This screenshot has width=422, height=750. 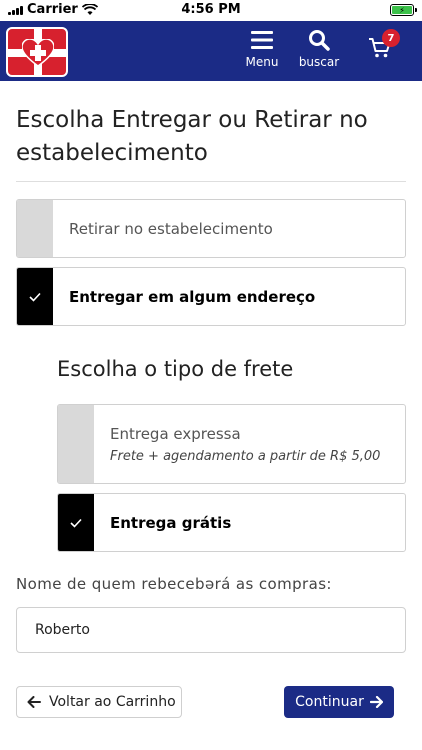 What do you see at coordinates (211, 630) in the screenshot?
I see `recipient-name-input` at bounding box center [211, 630].